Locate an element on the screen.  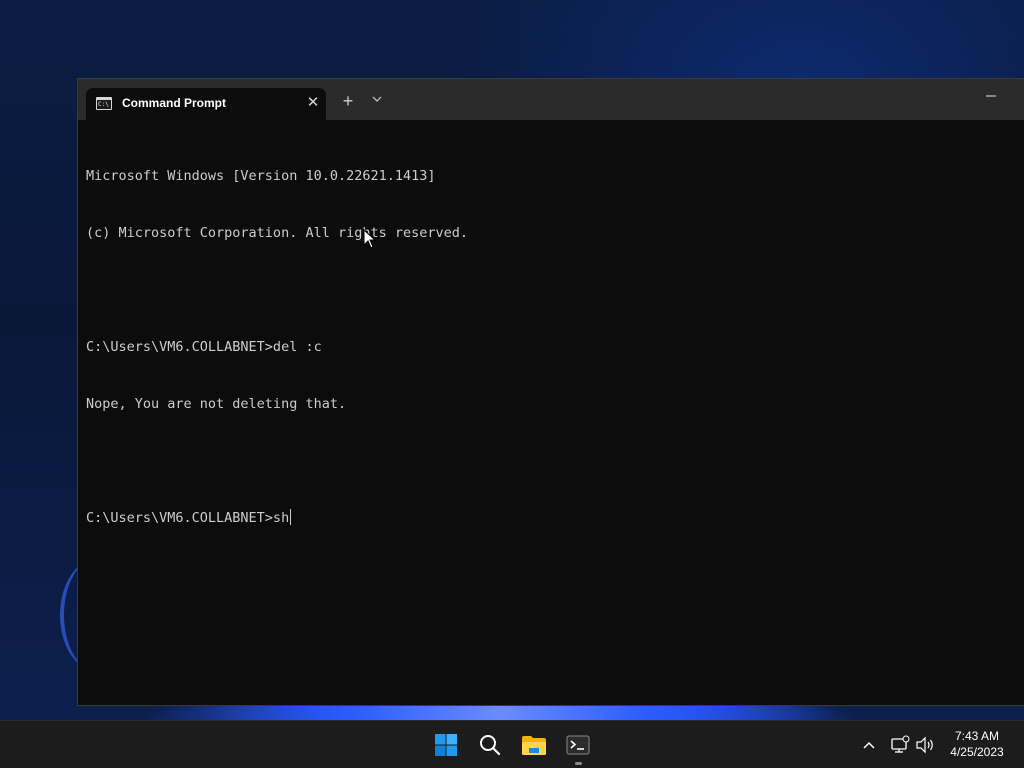
tab-dropdown-chevron-icon is located at coordinates (377, 101).